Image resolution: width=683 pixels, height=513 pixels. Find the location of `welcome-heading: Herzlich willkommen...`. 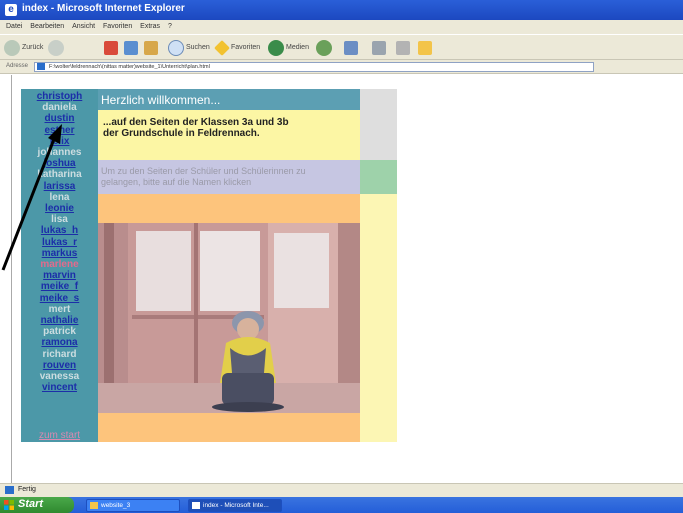

welcome-heading: Herzlich willkommen... is located at coordinates (229, 99).